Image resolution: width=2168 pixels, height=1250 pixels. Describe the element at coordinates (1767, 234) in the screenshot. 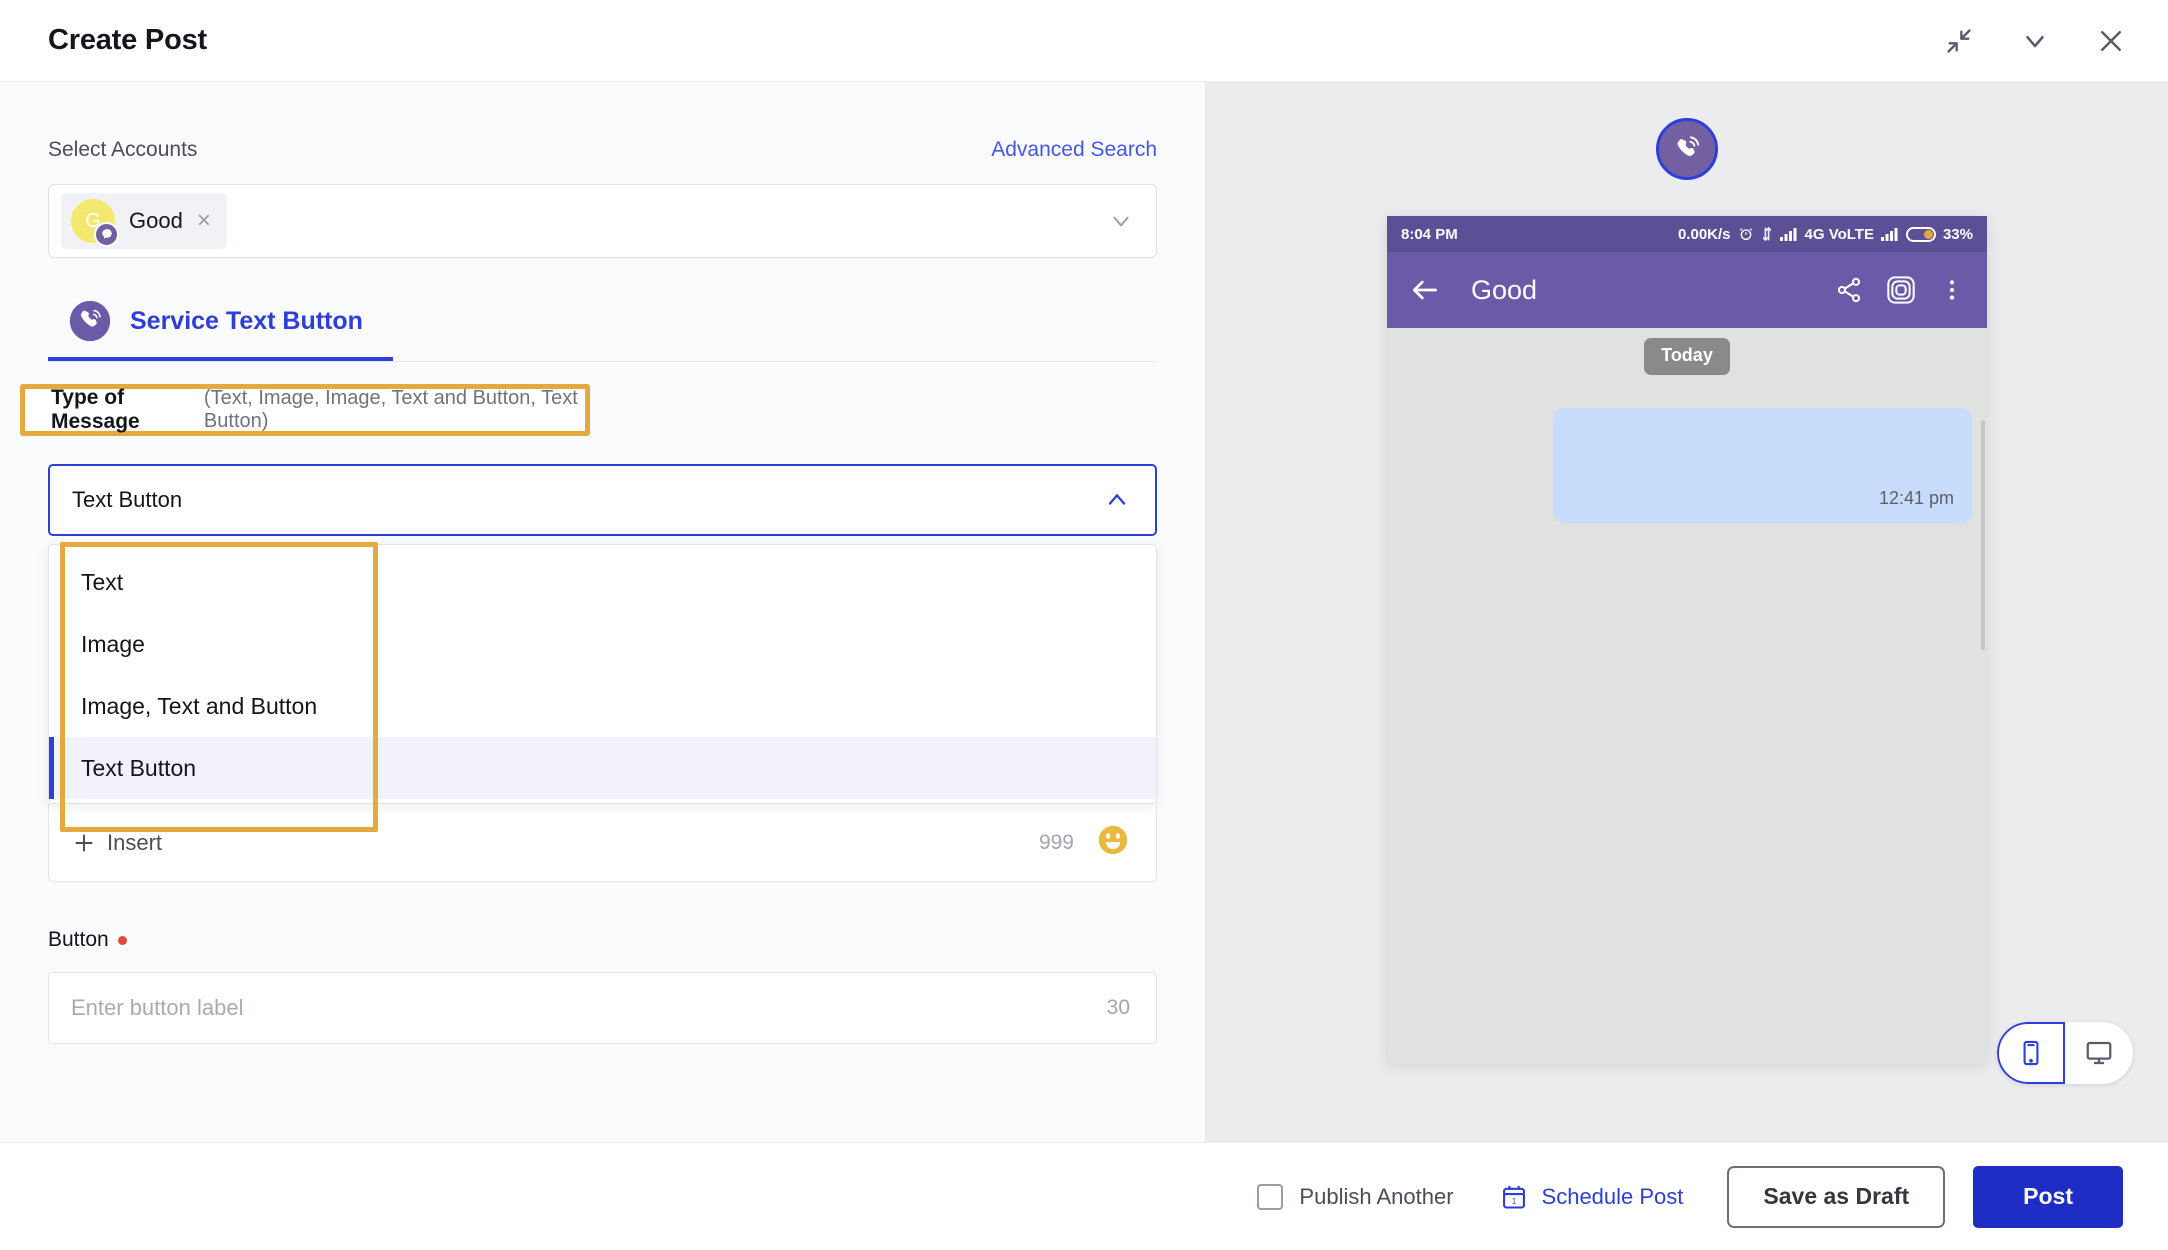

I see `sync-arrows-icon` at that location.